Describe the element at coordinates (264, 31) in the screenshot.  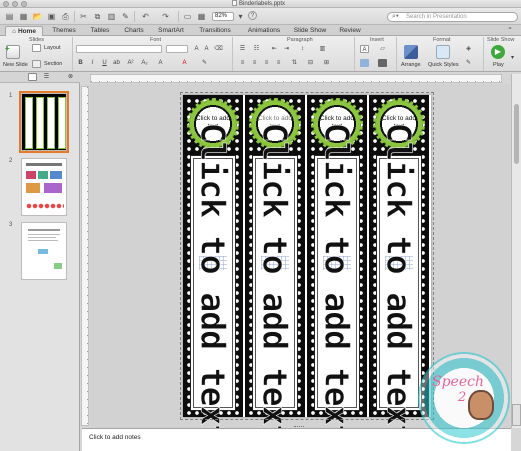
I see `tab-animations: Animations` at that location.